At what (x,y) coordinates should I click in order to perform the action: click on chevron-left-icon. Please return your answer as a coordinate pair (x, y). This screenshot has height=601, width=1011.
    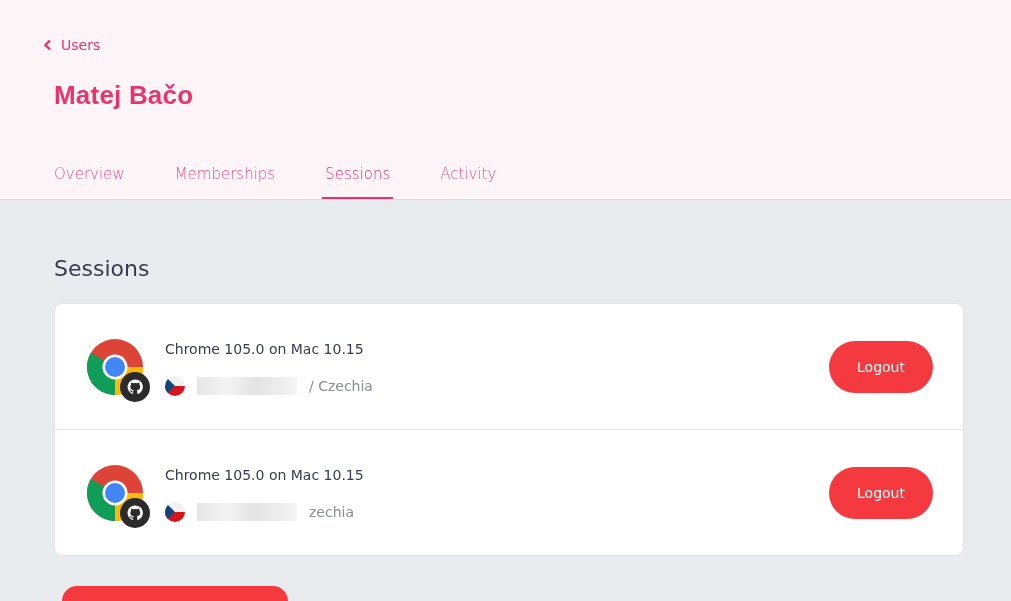
    Looking at the image, I should click on (47, 45).